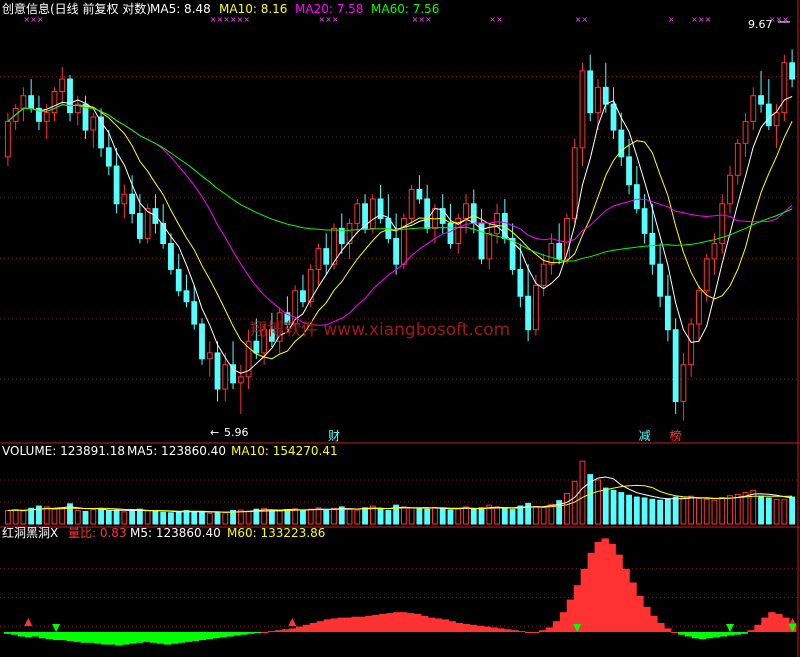  I want to click on top-signal: ×, so click(671, 19).